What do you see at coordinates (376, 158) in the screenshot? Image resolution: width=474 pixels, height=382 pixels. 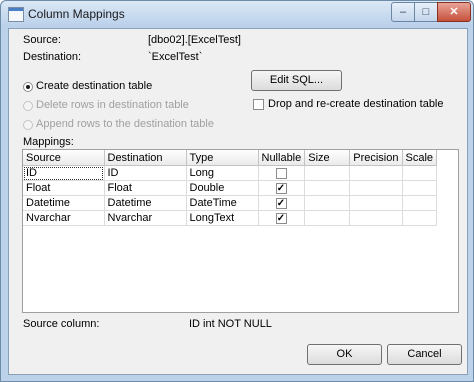 I see `column-header-precision: Precision` at bounding box center [376, 158].